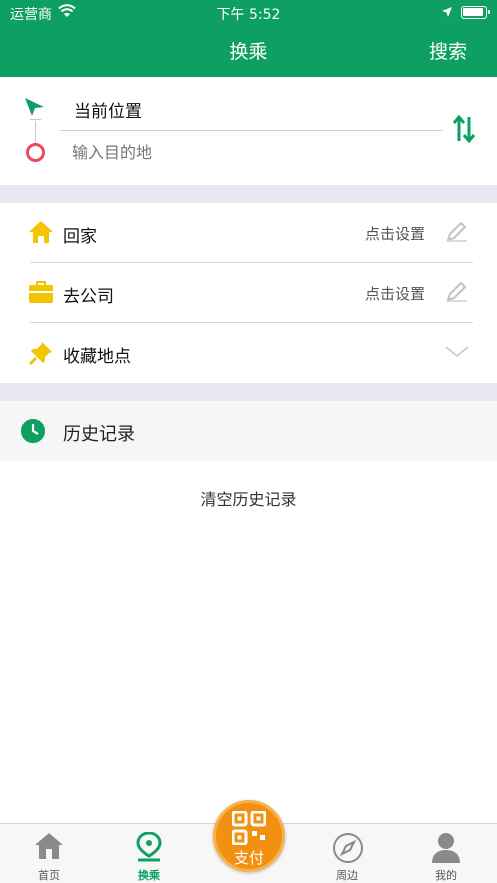 The height and width of the screenshot is (883, 497). I want to click on transfer-tab-icon, so click(149, 847).